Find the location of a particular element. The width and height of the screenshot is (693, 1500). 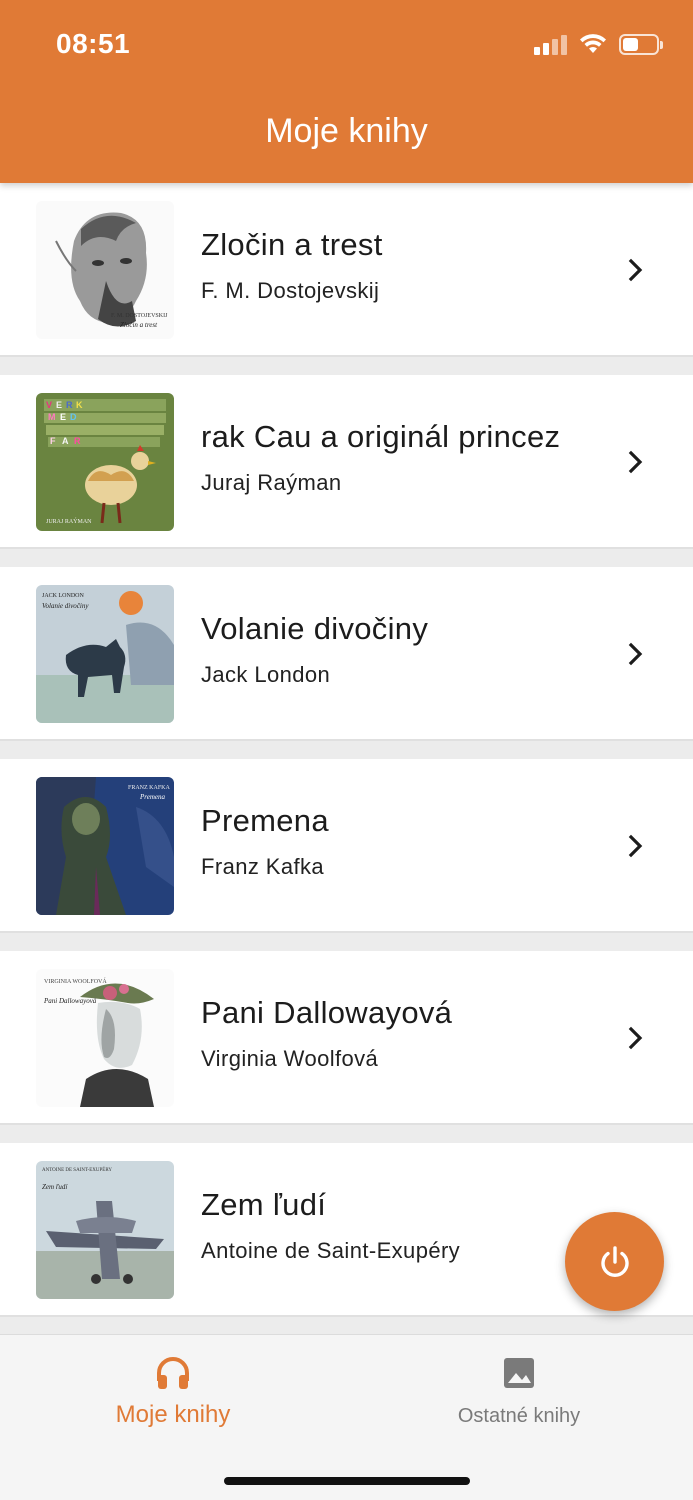

book-title: Volanie divočiny is located at coordinates (315, 628).